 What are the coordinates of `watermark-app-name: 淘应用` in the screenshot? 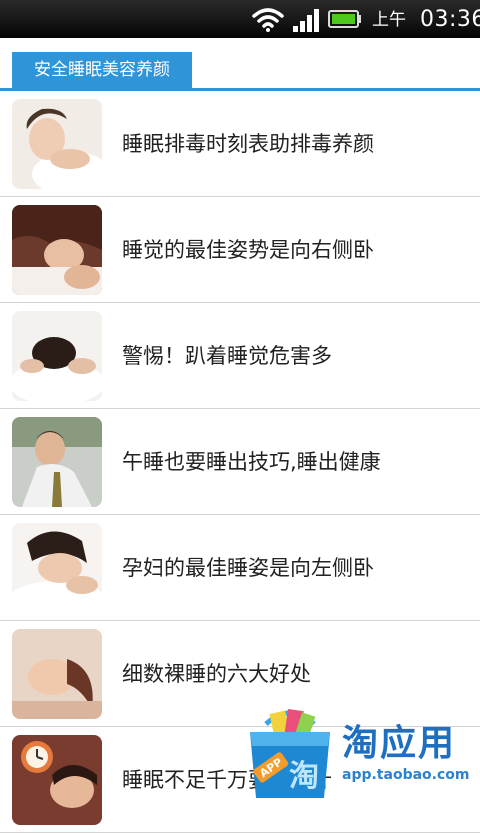 It's located at (399, 743).